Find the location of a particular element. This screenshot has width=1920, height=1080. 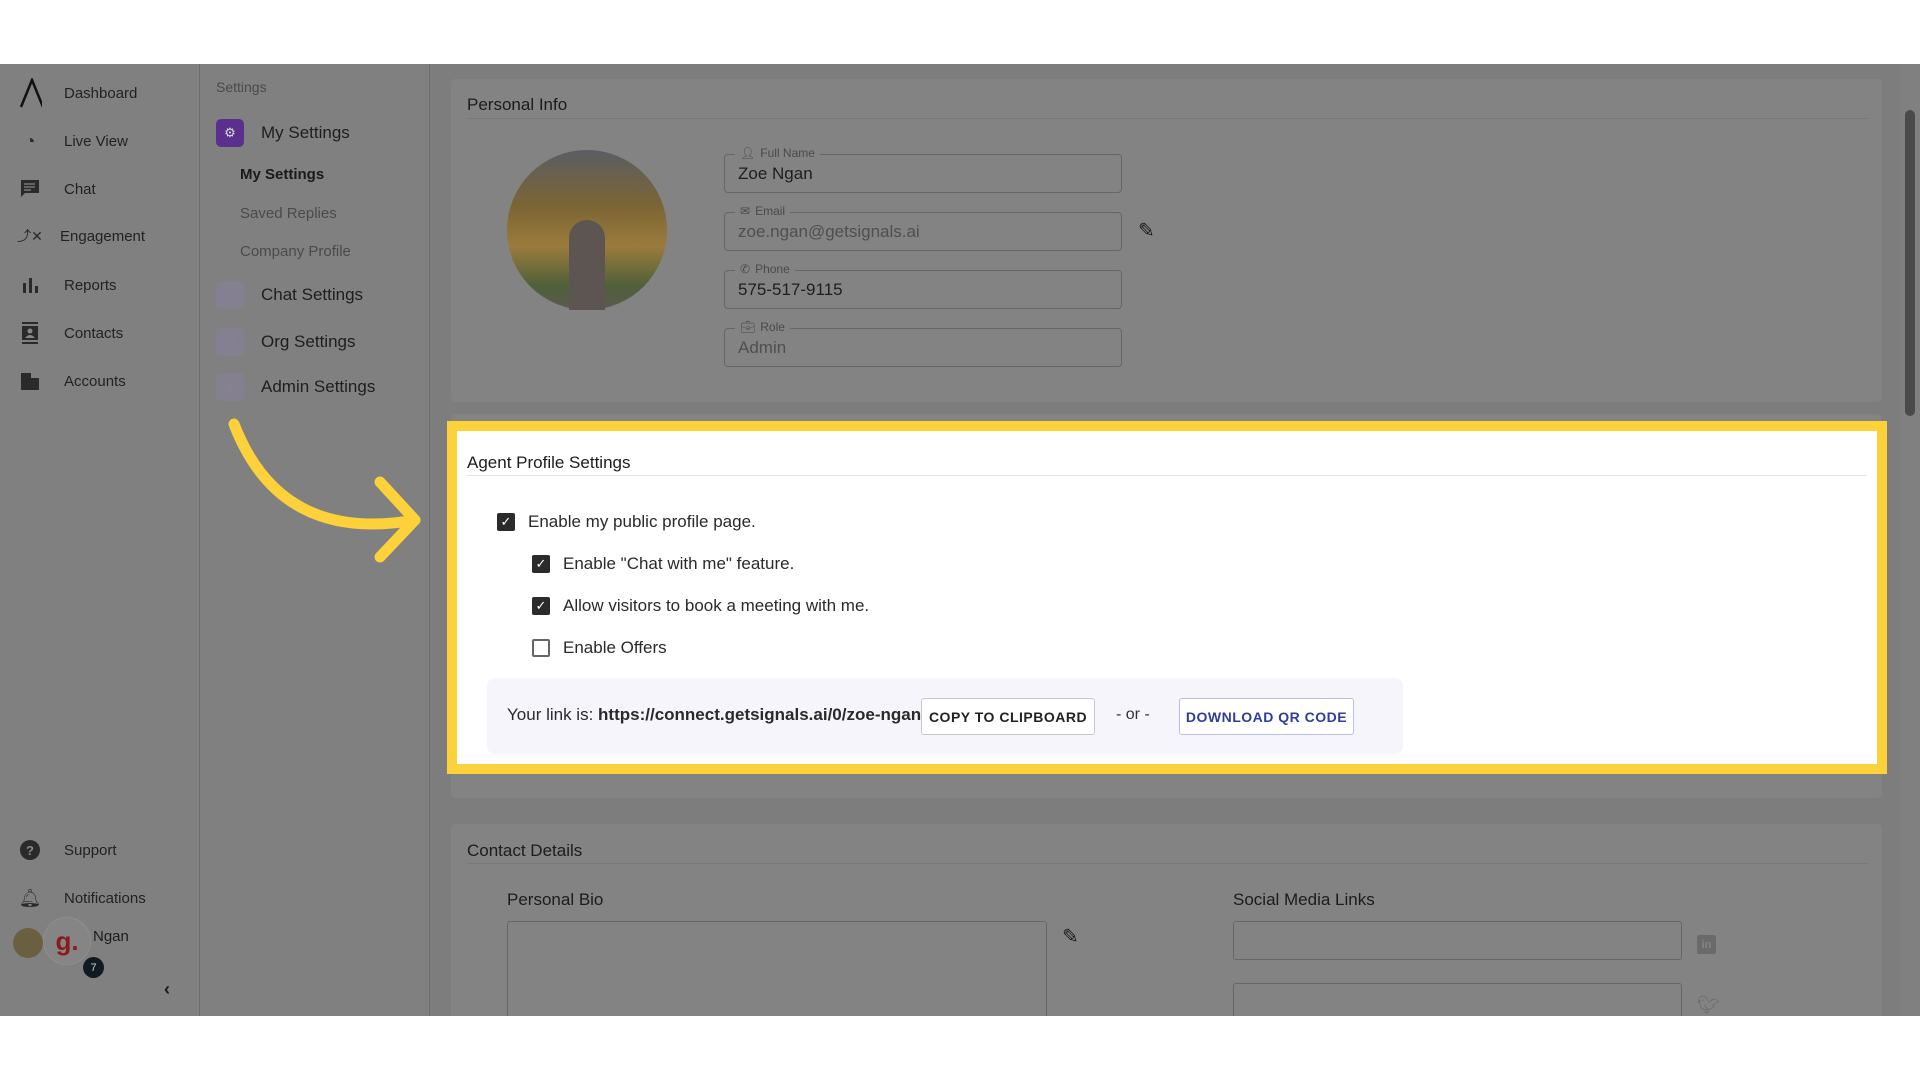

chat-icon is located at coordinates (30, 189).